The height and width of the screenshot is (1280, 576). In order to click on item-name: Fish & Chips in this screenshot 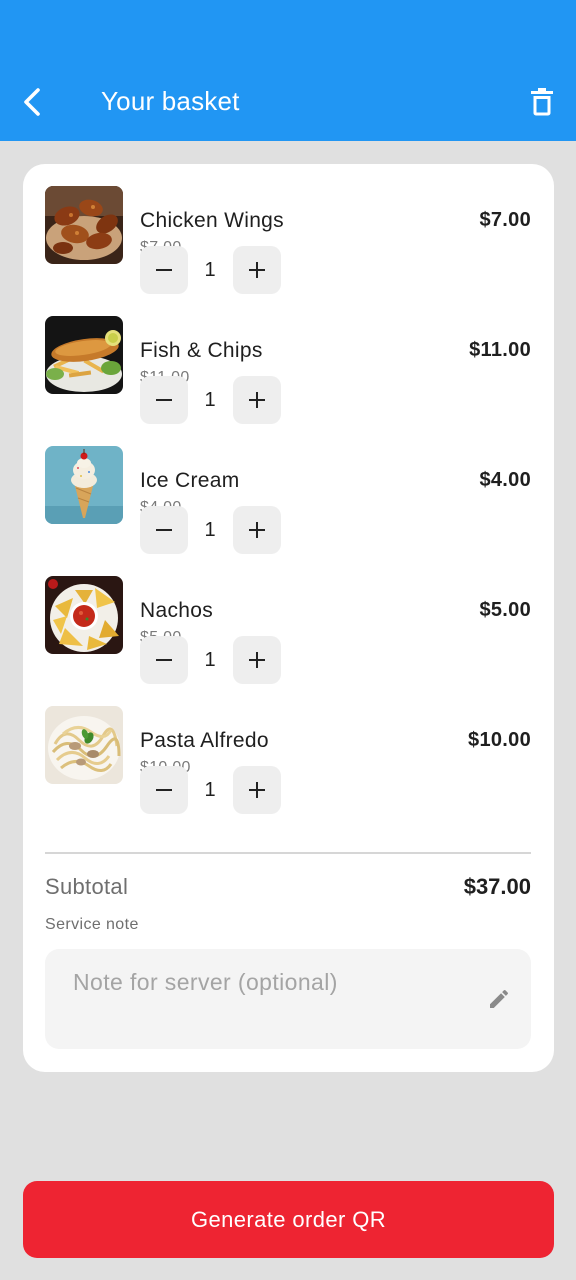, I will do `click(201, 350)`.